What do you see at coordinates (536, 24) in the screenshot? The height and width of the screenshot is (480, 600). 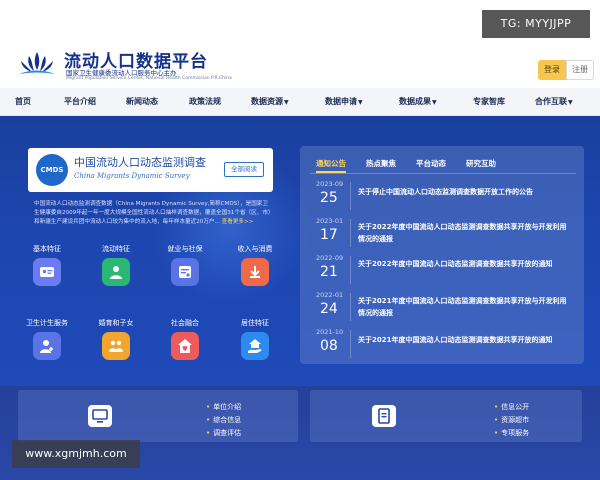 I see `watermark-top: TG: MYYJJPP` at bounding box center [536, 24].